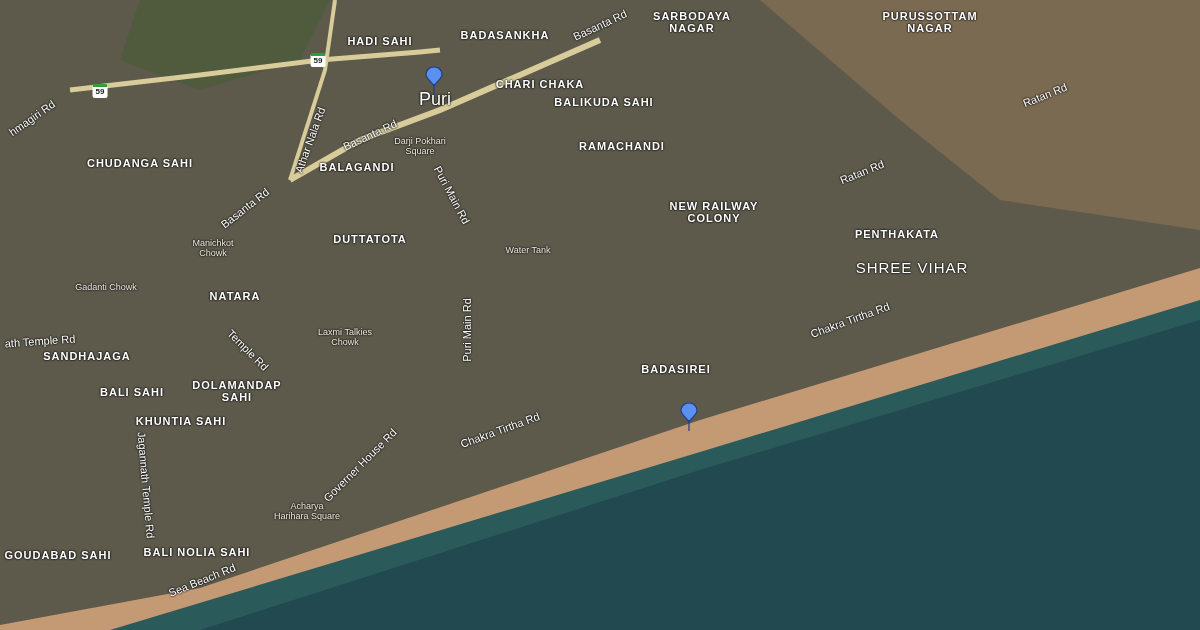 The height and width of the screenshot is (630, 1200). Describe the element at coordinates (306, 512) in the screenshot. I see `place-label: Acharya Harihara Square` at that location.